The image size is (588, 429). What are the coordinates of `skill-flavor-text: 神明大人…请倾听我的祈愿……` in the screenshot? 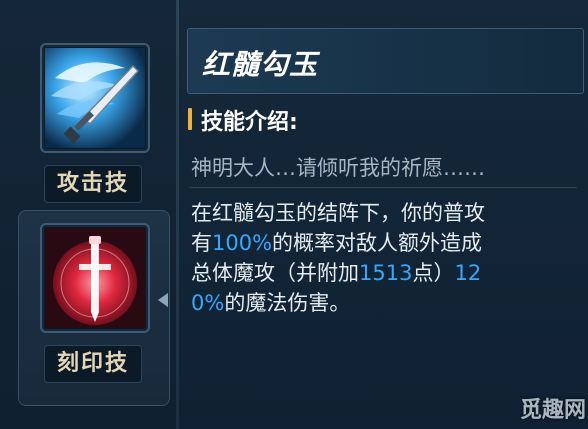 It's located at (338, 168).